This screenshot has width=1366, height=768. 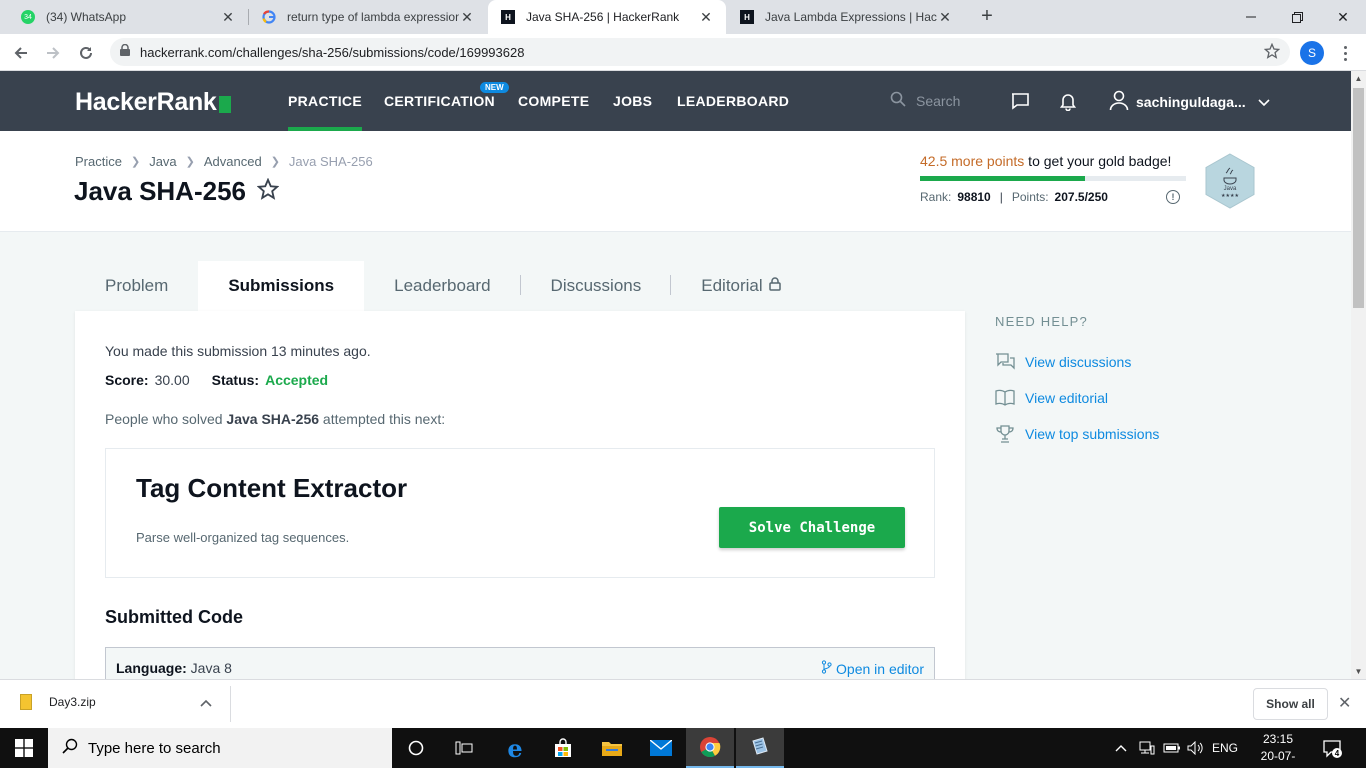 I want to click on open-in-editor-link: Open in editor, so click(x=872, y=668).